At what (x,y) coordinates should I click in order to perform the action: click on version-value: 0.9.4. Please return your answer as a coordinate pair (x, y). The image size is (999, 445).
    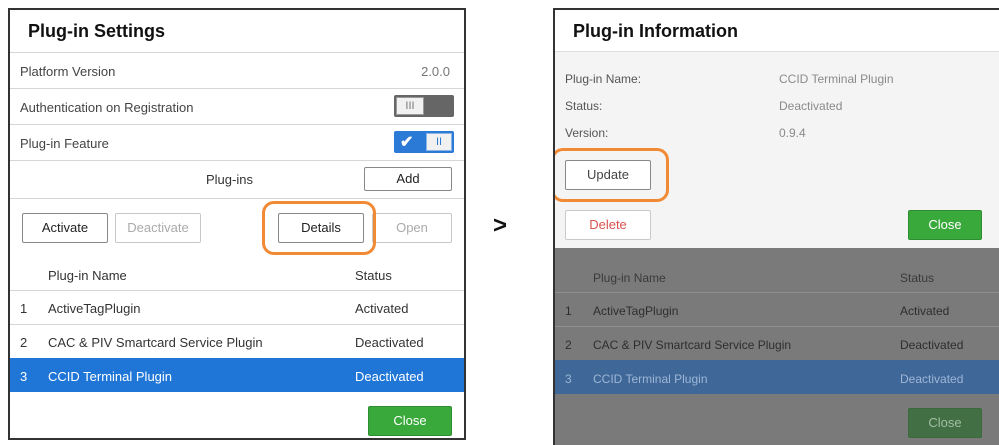
    Looking at the image, I should click on (792, 133).